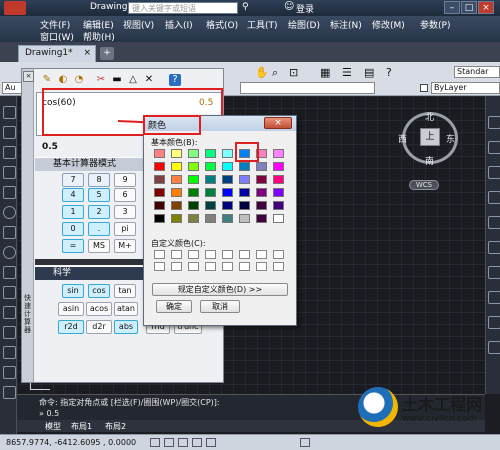 Image resolution: width=500 pixels, height=450 pixels. What do you see at coordinates (452, 7) in the screenshot?
I see `minimize-button: –` at bounding box center [452, 7].